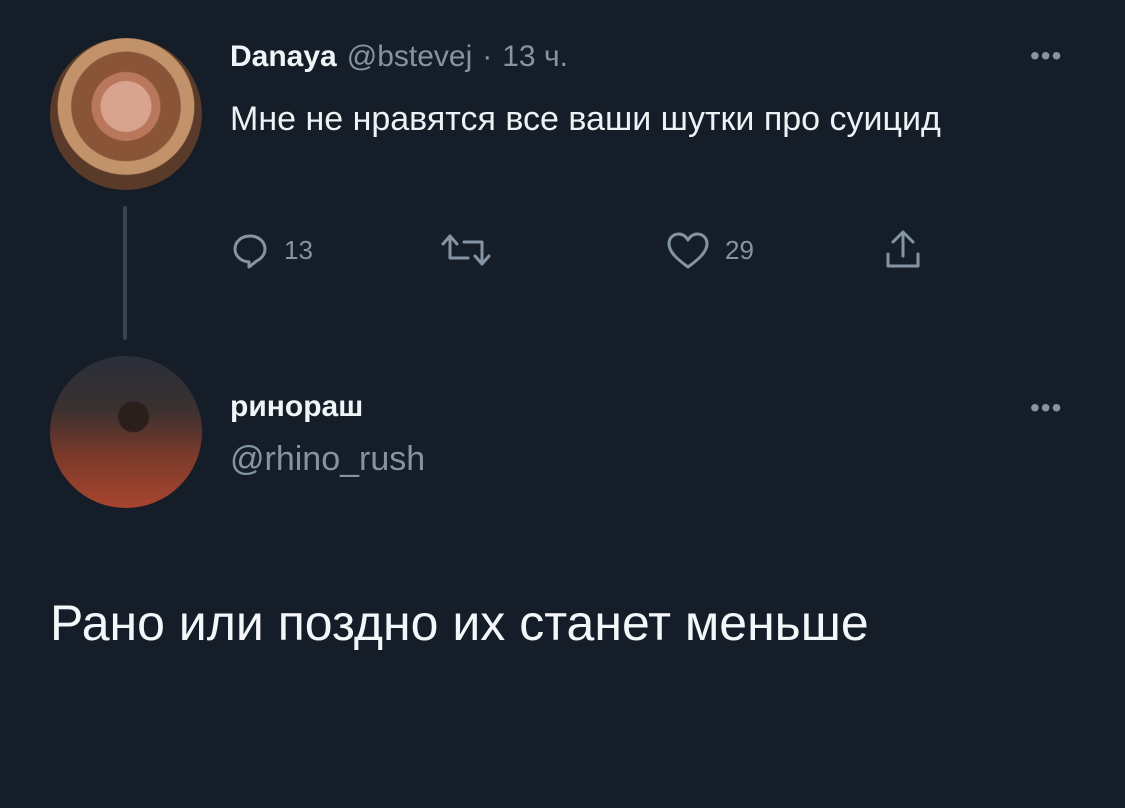 The height and width of the screenshot is (808, 1125). Describe the element at coordinates (535, 57) in the screenshot. I see `timestamp: 13 ч.` at that location.